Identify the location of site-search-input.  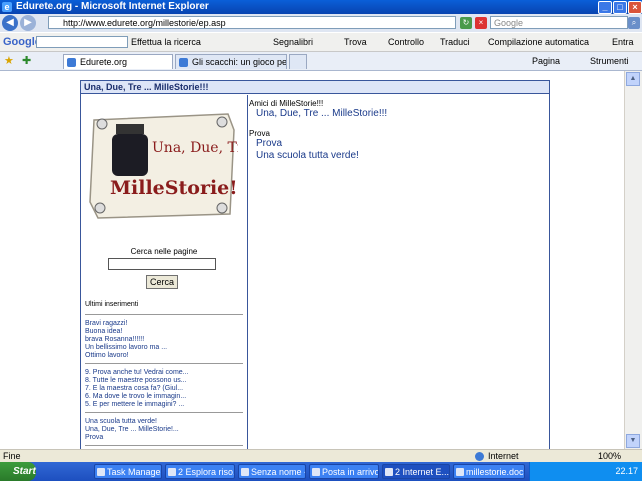
(162, 264).